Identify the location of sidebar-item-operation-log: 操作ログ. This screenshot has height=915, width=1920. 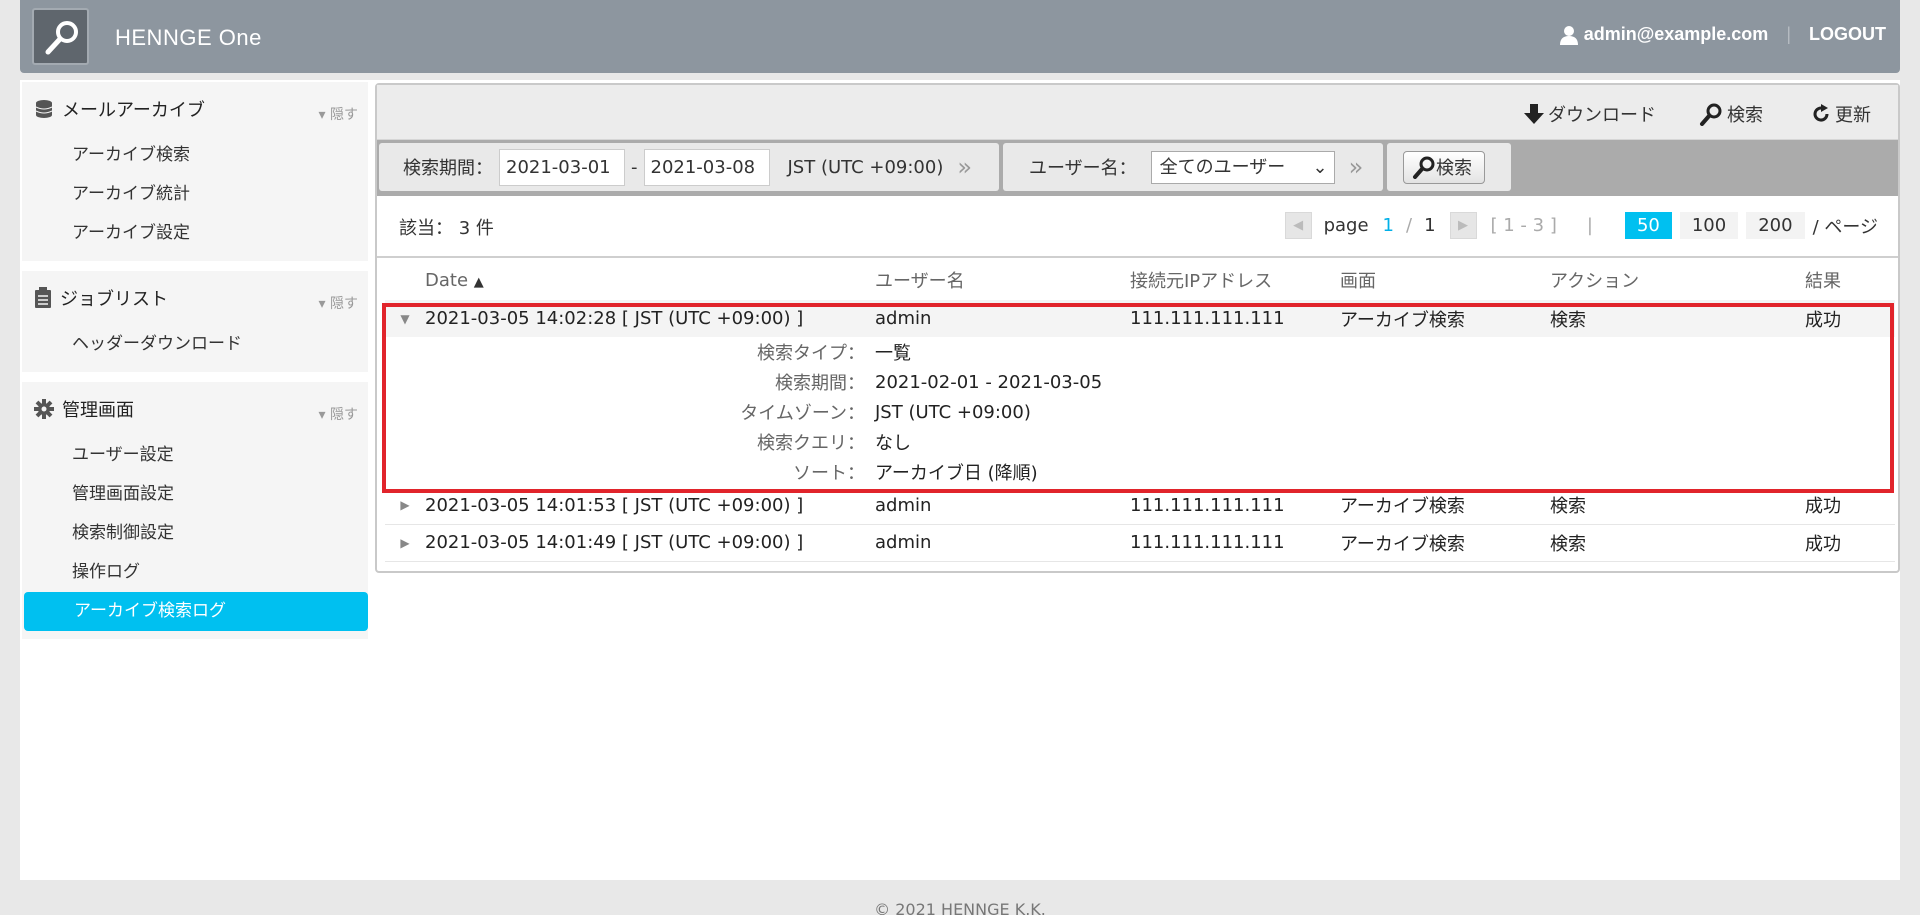
(195, 572).